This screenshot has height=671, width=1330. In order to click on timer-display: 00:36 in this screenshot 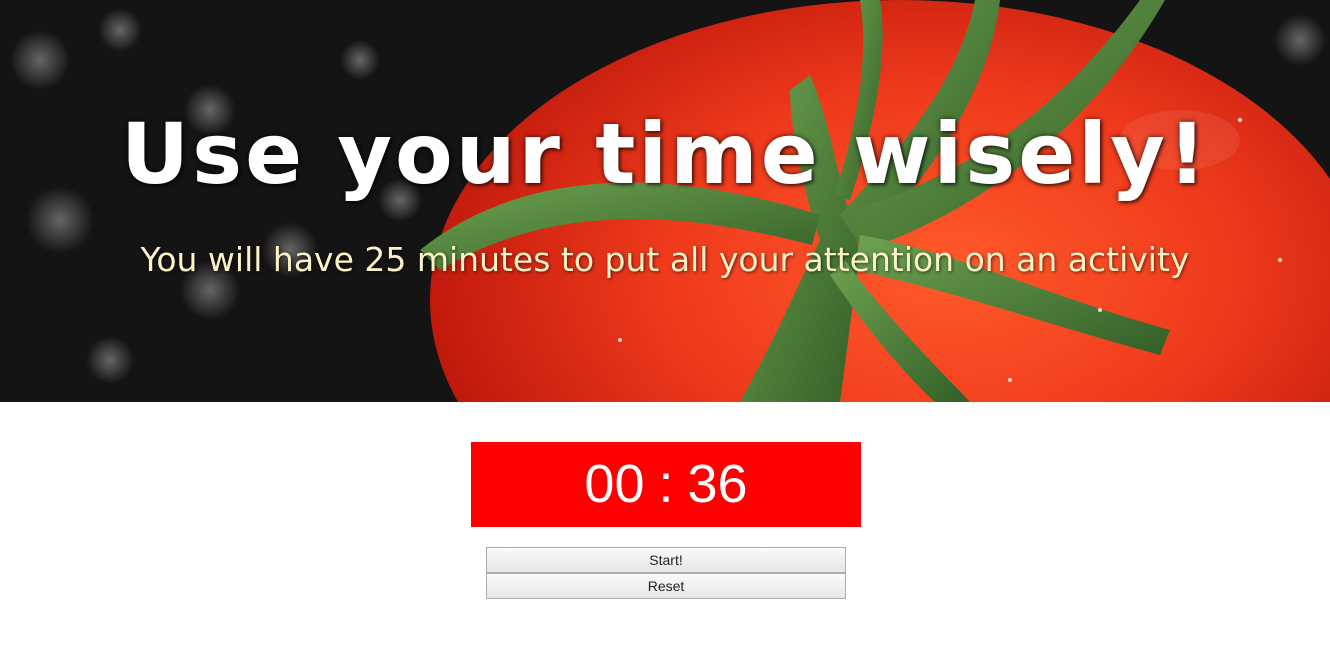, I will do `click(666, 484)`.